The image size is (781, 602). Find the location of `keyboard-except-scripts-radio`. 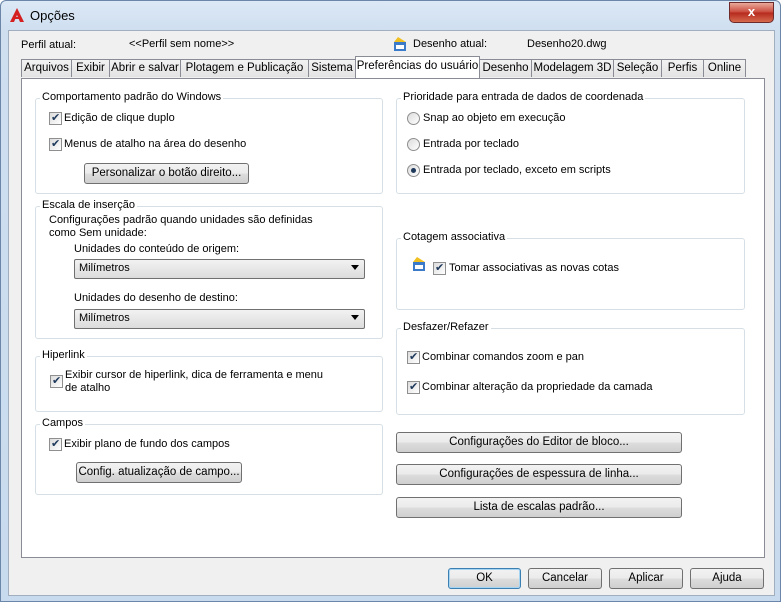

keyboard-except-scripts-radio is located at coordinates (413, 170).